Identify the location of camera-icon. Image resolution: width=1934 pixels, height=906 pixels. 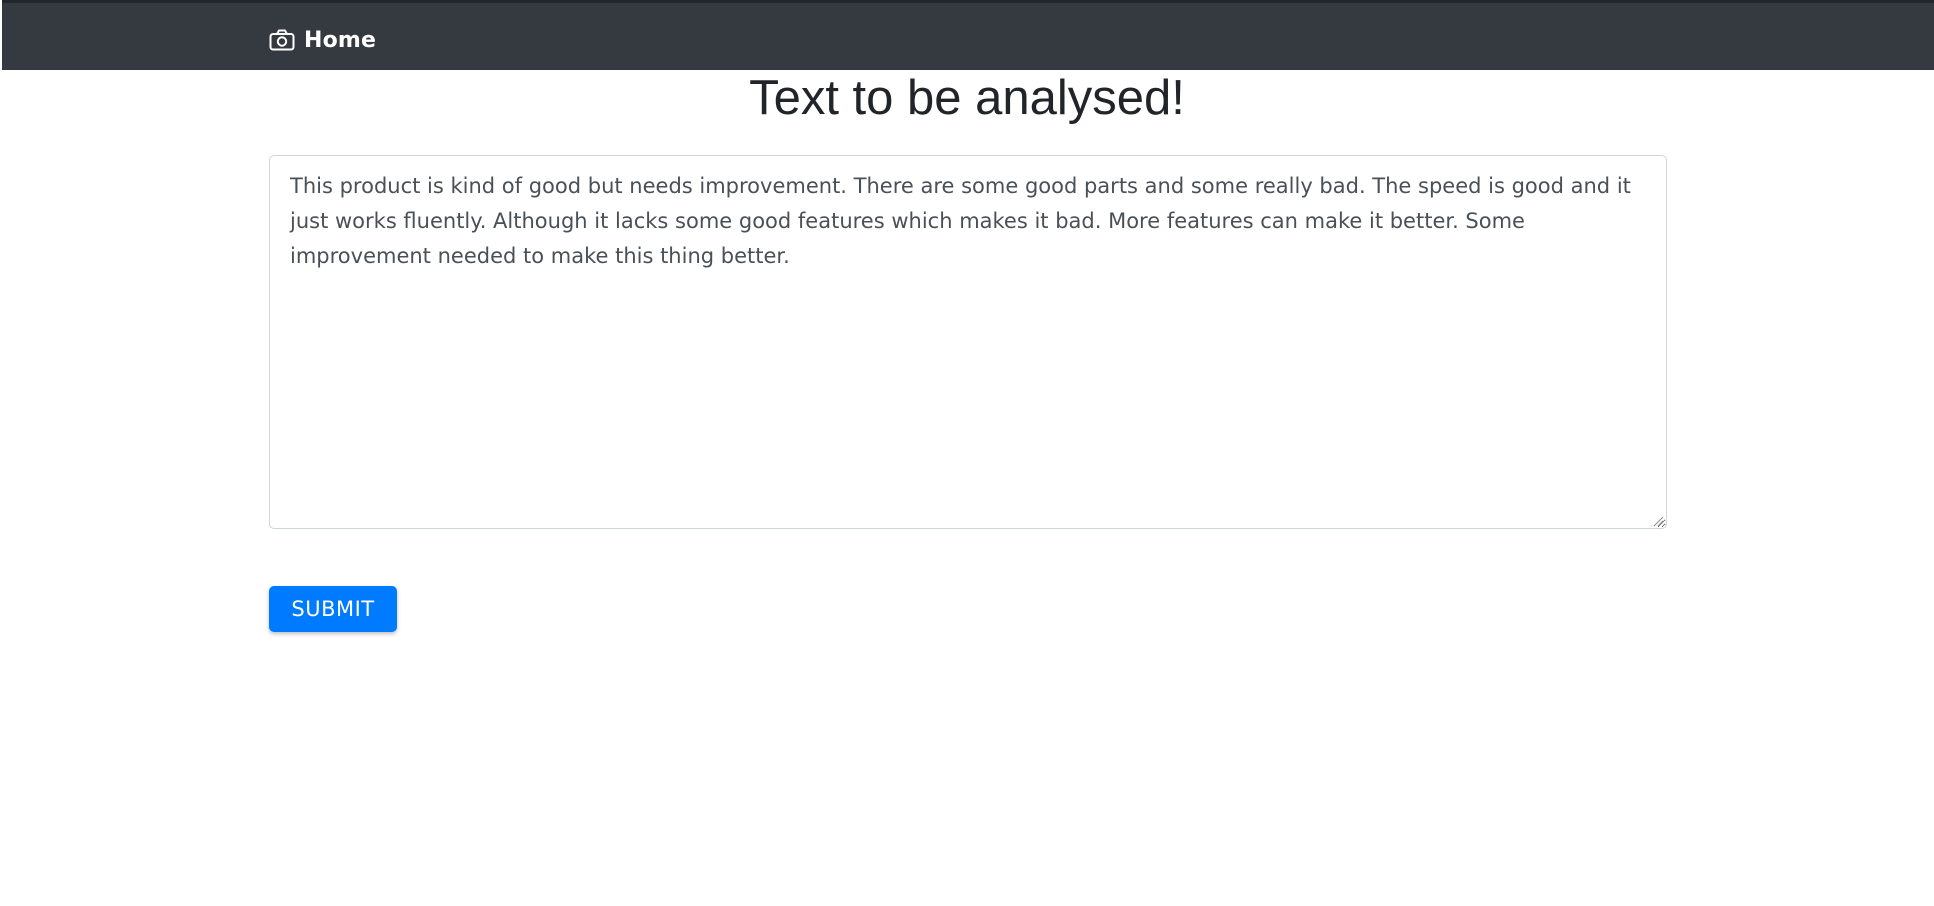
(282, 40).